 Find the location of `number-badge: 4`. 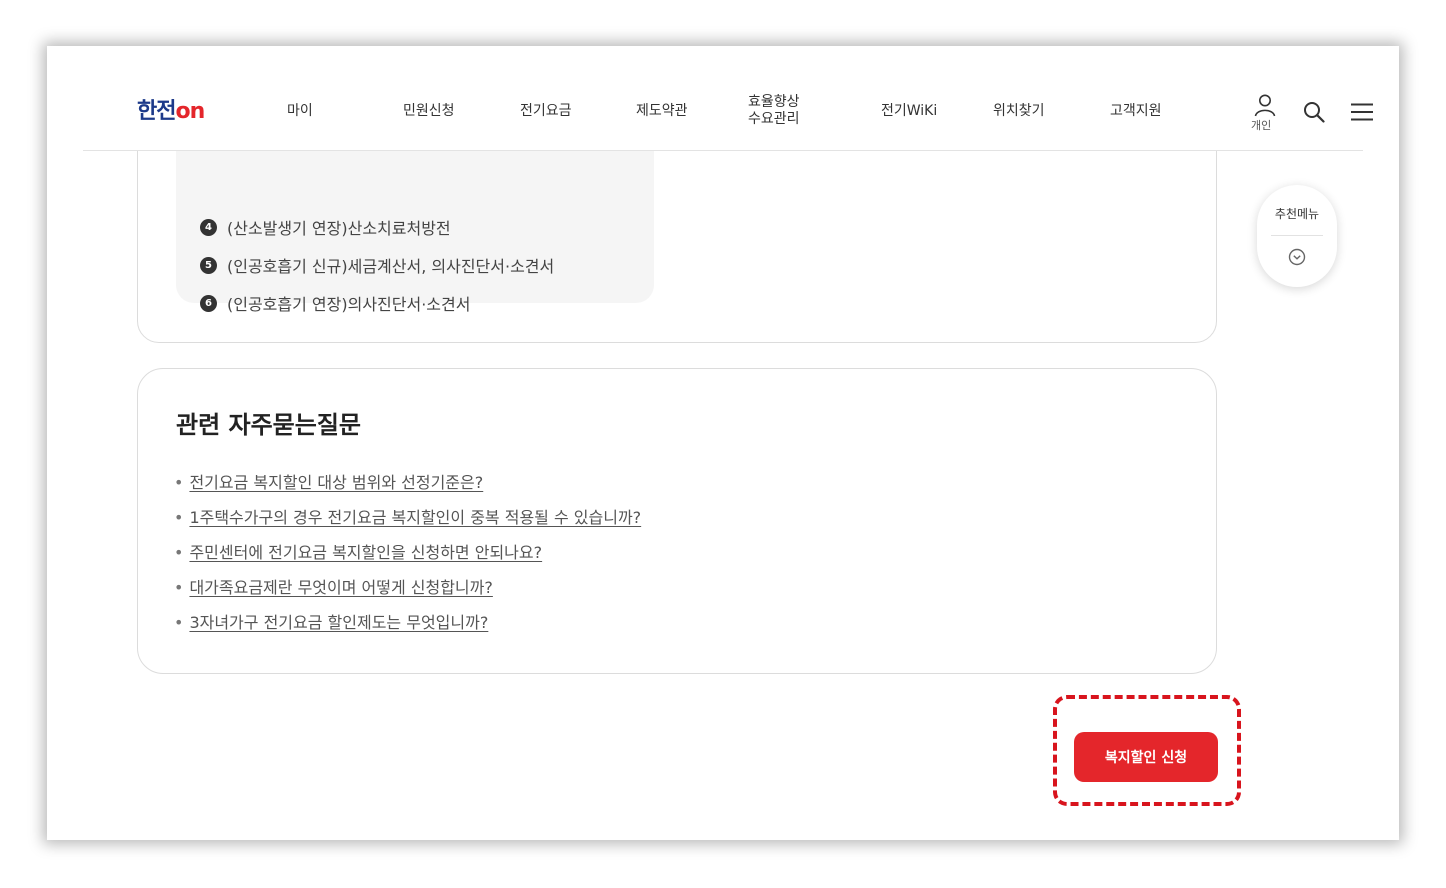

number-badge: 4 is located at coordinates (208, 227).